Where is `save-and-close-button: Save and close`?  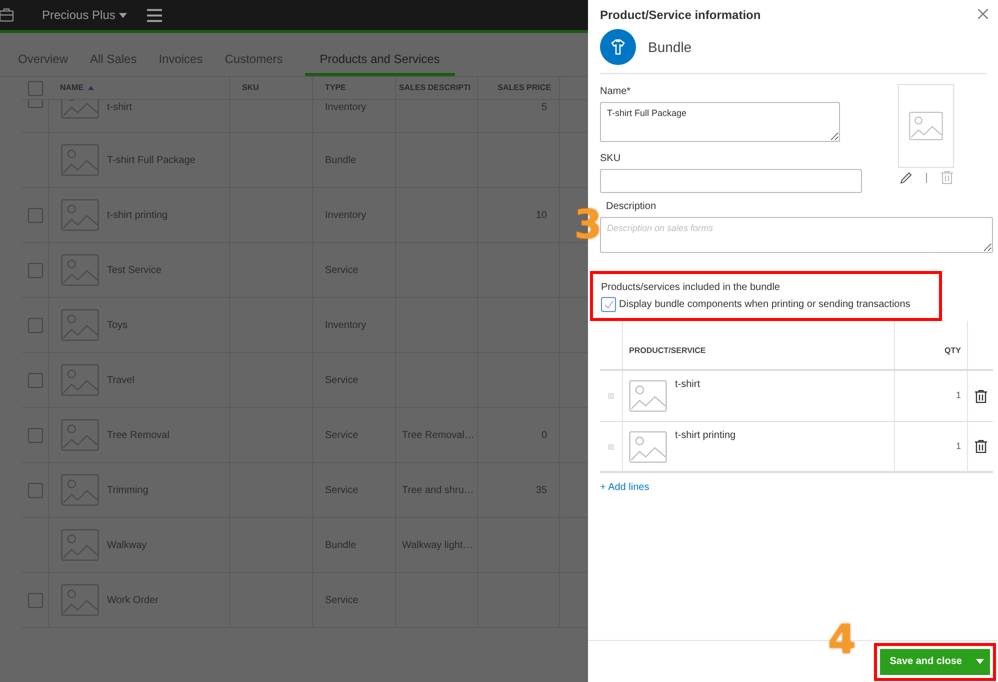
save-and-close-button: Save and close is located at coordinates (935, 661).